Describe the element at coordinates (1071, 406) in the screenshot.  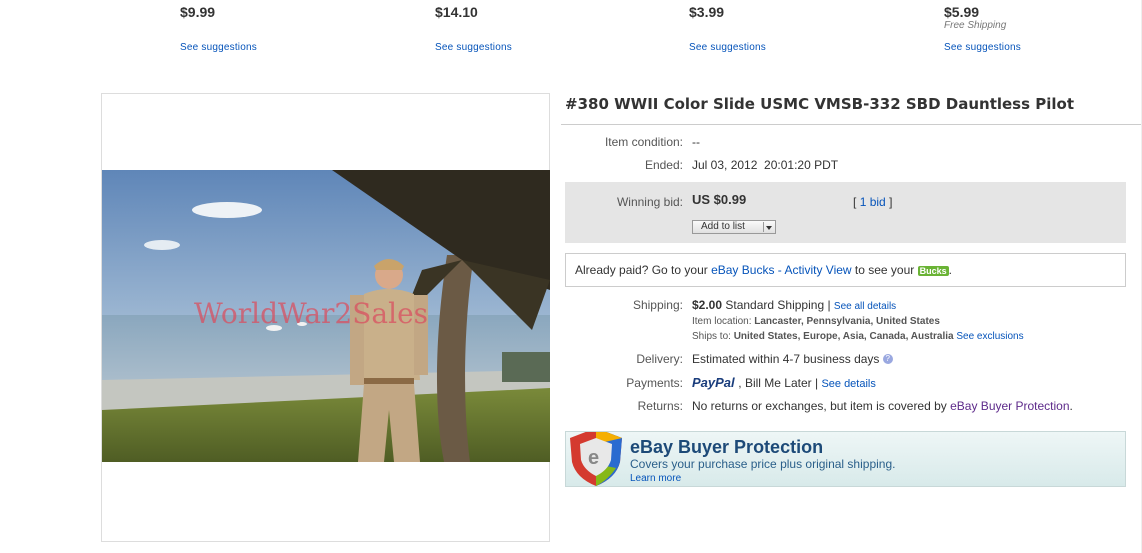
I see `returns-end: .` at that location.